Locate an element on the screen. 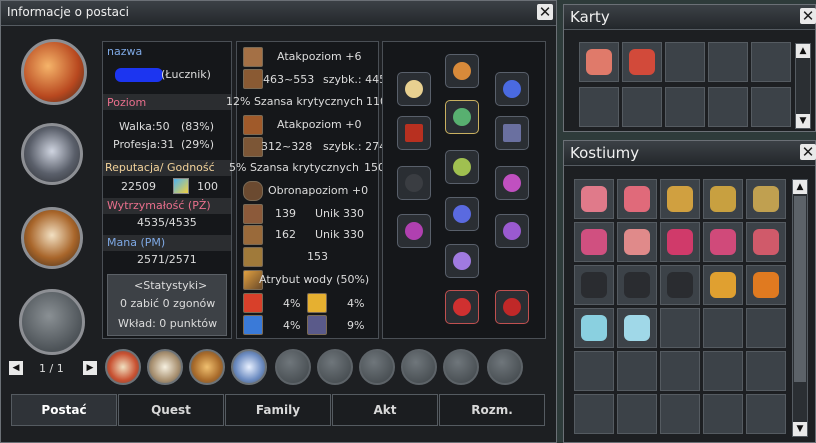 The width and height of the screenshot is (816, 443). tab-quest: Quest is located at coordinates (171, 410).